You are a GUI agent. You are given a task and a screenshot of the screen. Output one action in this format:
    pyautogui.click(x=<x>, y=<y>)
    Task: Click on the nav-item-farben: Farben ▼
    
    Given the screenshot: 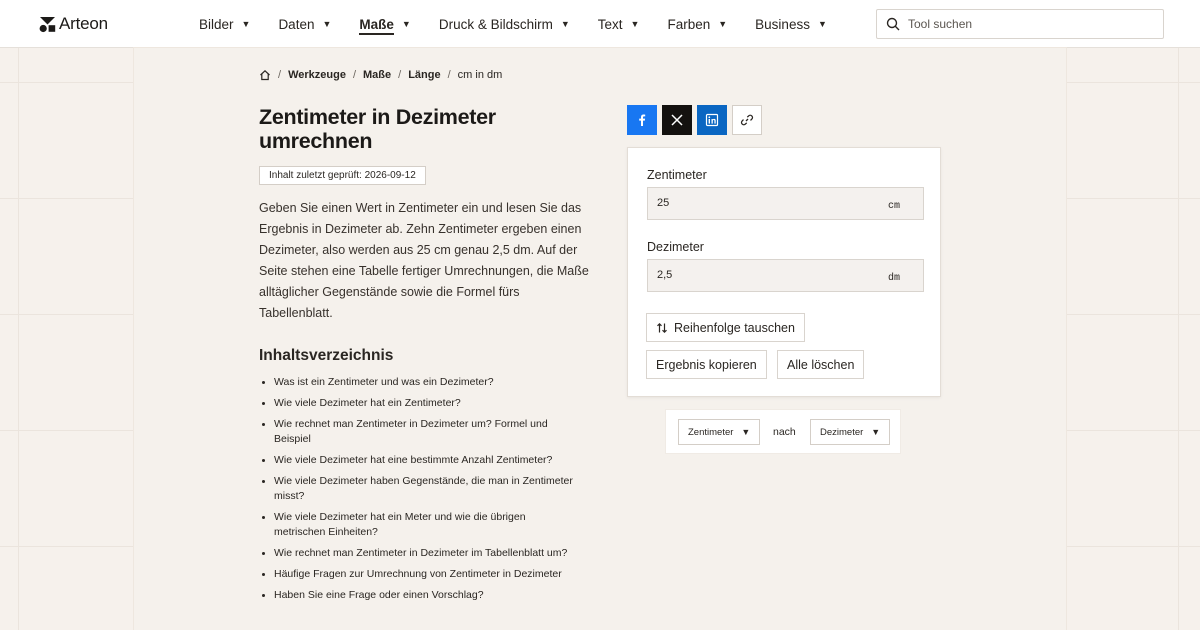 What is the action you would take?
    pyautogui.click(x=697, y=24)
    